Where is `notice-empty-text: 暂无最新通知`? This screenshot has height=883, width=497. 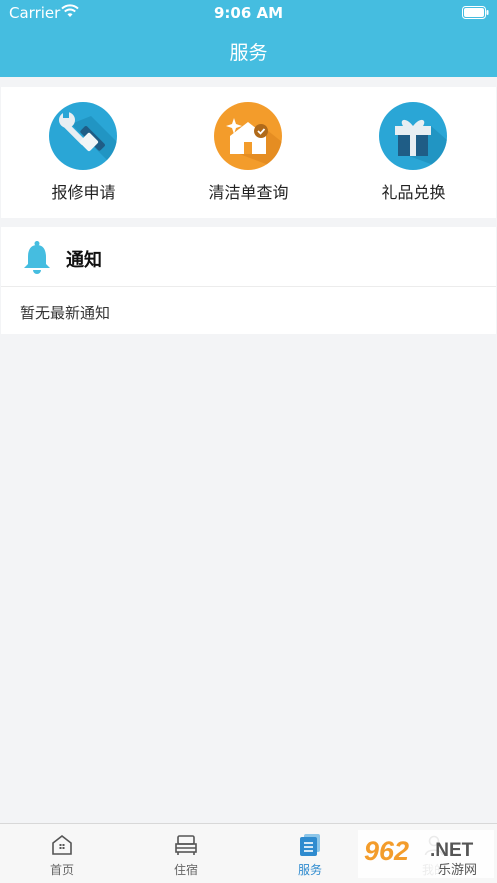 notice-empty-text: 暂无最新通知 is located at coordinates (65, 313).